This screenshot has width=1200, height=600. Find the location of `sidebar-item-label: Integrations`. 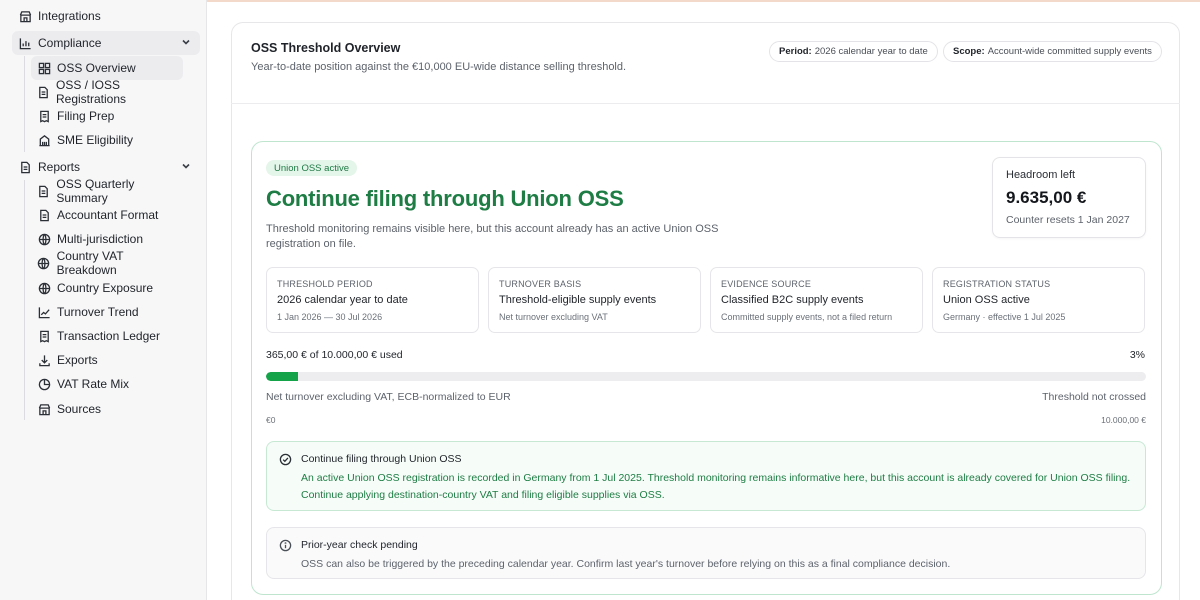

sidebar-item-label: Integrations is located at coordinates (69, 16).